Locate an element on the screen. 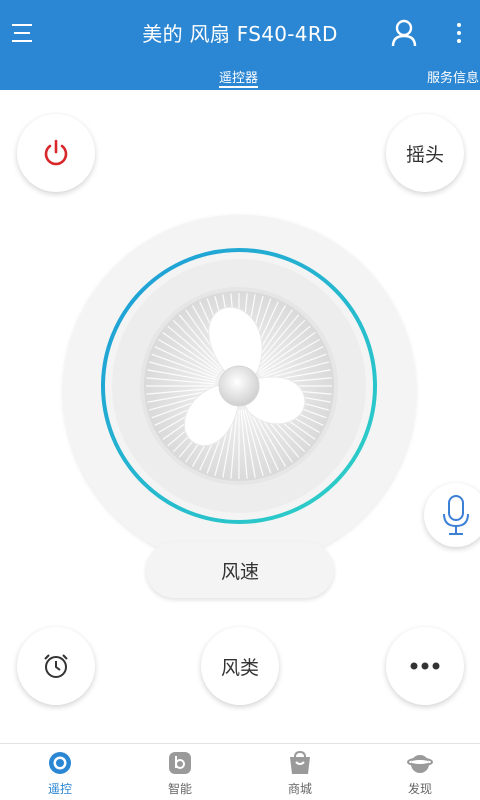 Image resolution: width=480 pixels, height=800 pixels. nav-shop: 商城 is located at coordinates (300, 772).